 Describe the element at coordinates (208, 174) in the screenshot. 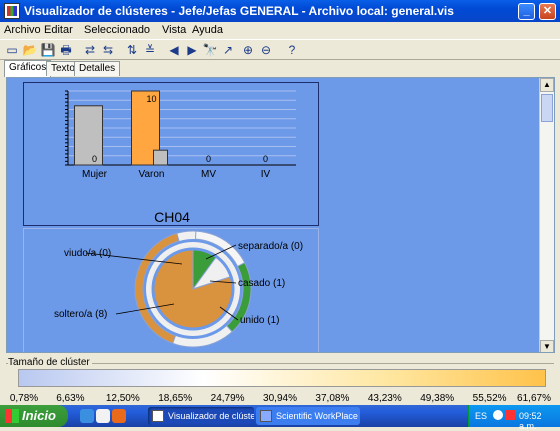

I see `x-tick-label: MV` at that location.